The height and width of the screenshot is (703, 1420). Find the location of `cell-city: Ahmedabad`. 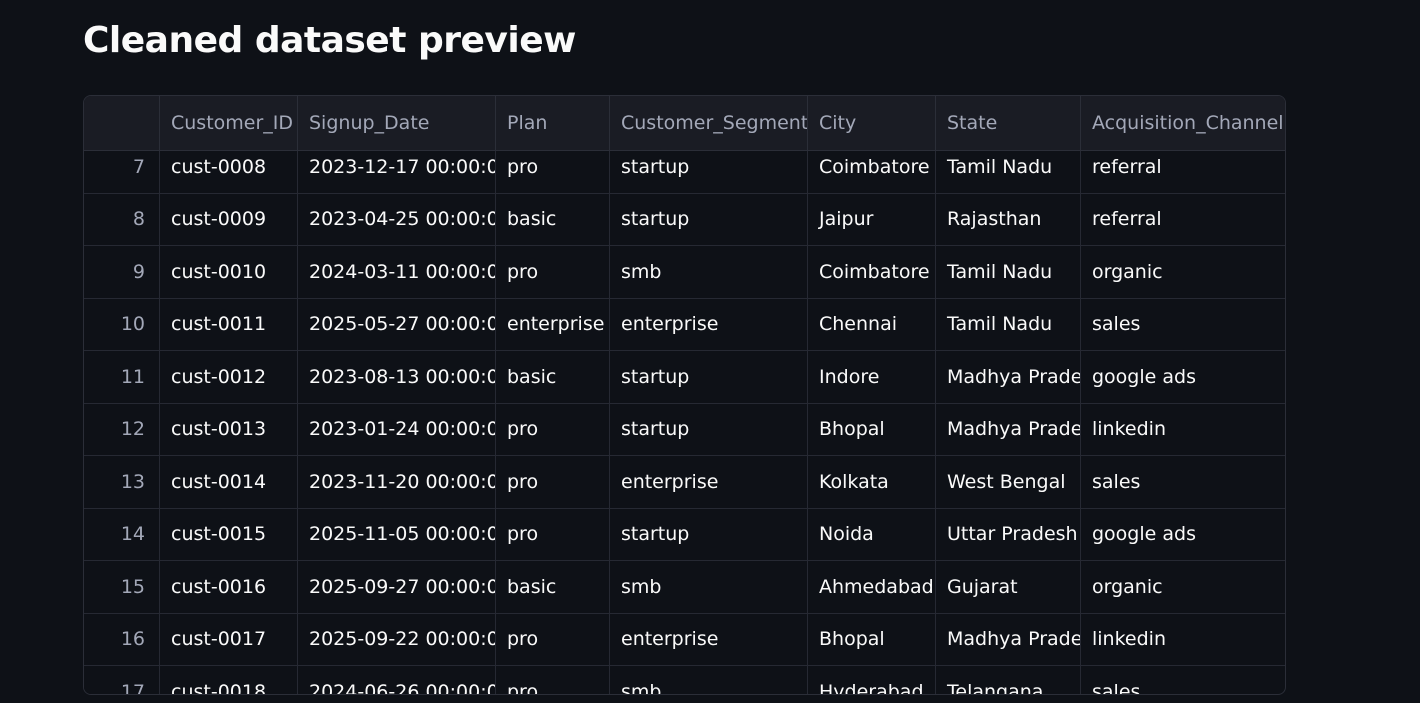

cell-city: Ahmedabad is located at coordinates (872, 587).